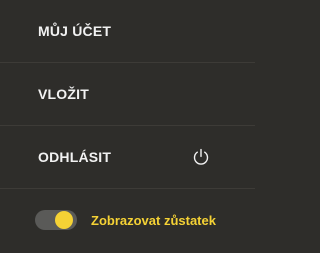 This screenshot has width=320, height=253. What do you see at coordinates (75, 157) in the screenshot?
I see `menu-item-label: ODHLÁSIT` at bounding box center [75, 157].